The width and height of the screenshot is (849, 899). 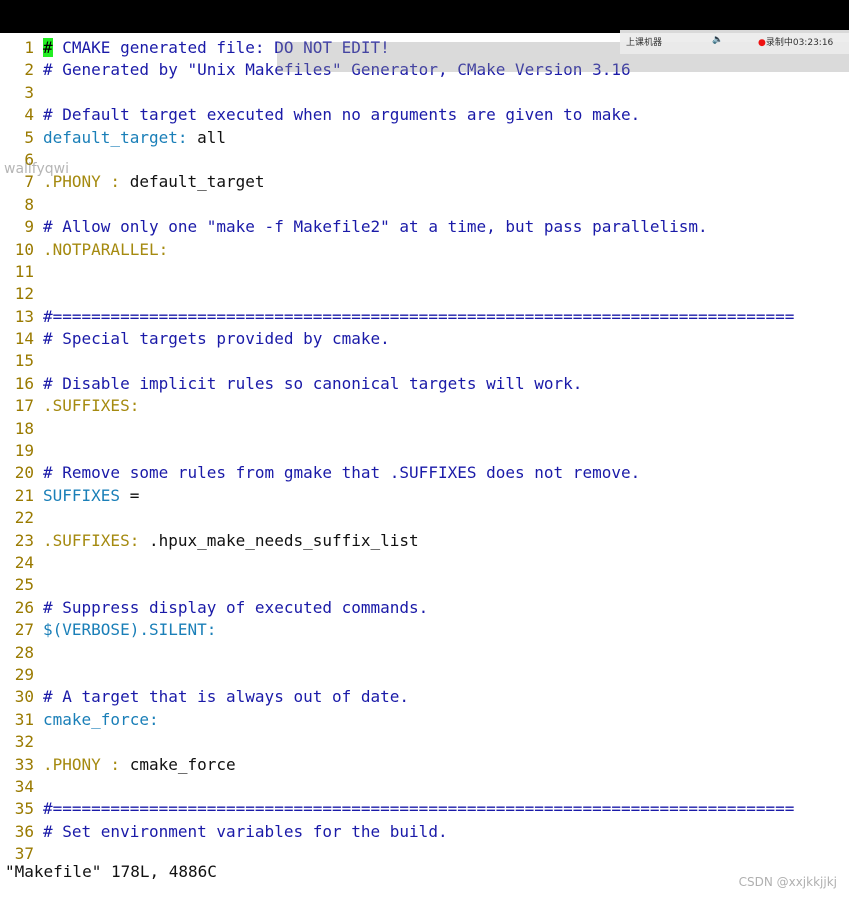 I want to click on line-number: 33, so click(x=24, y=764).